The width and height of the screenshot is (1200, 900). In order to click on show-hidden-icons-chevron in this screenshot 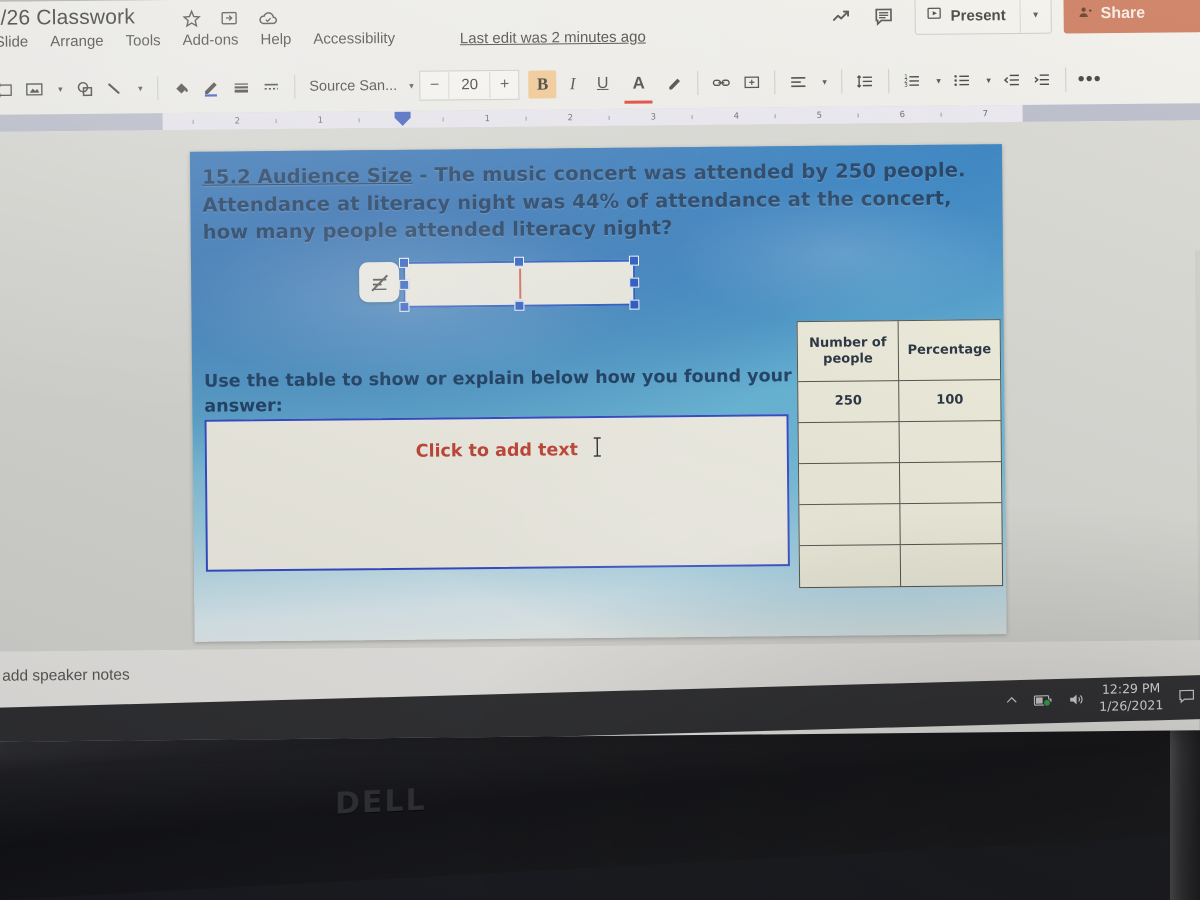, I will do `click(1011, 700)`.